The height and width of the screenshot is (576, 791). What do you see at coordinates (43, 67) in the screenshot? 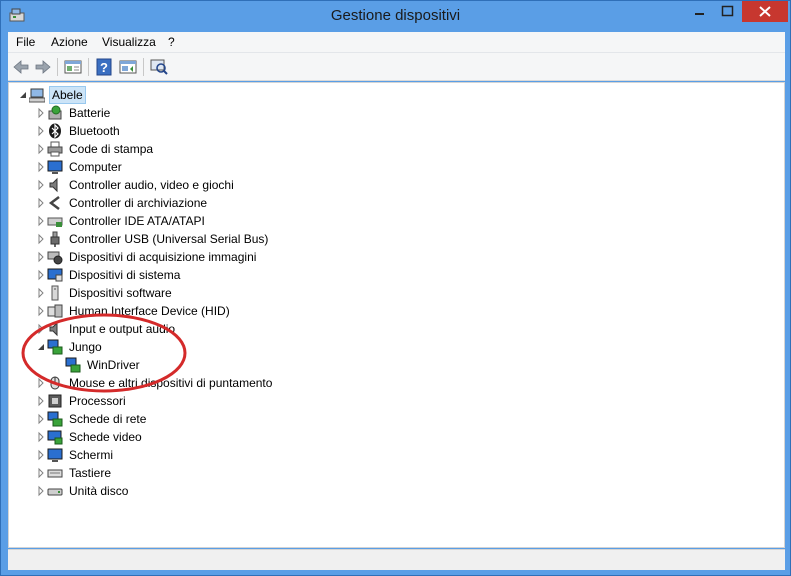
I see `forward-arrow-icon` at bounding box center [43, 67].